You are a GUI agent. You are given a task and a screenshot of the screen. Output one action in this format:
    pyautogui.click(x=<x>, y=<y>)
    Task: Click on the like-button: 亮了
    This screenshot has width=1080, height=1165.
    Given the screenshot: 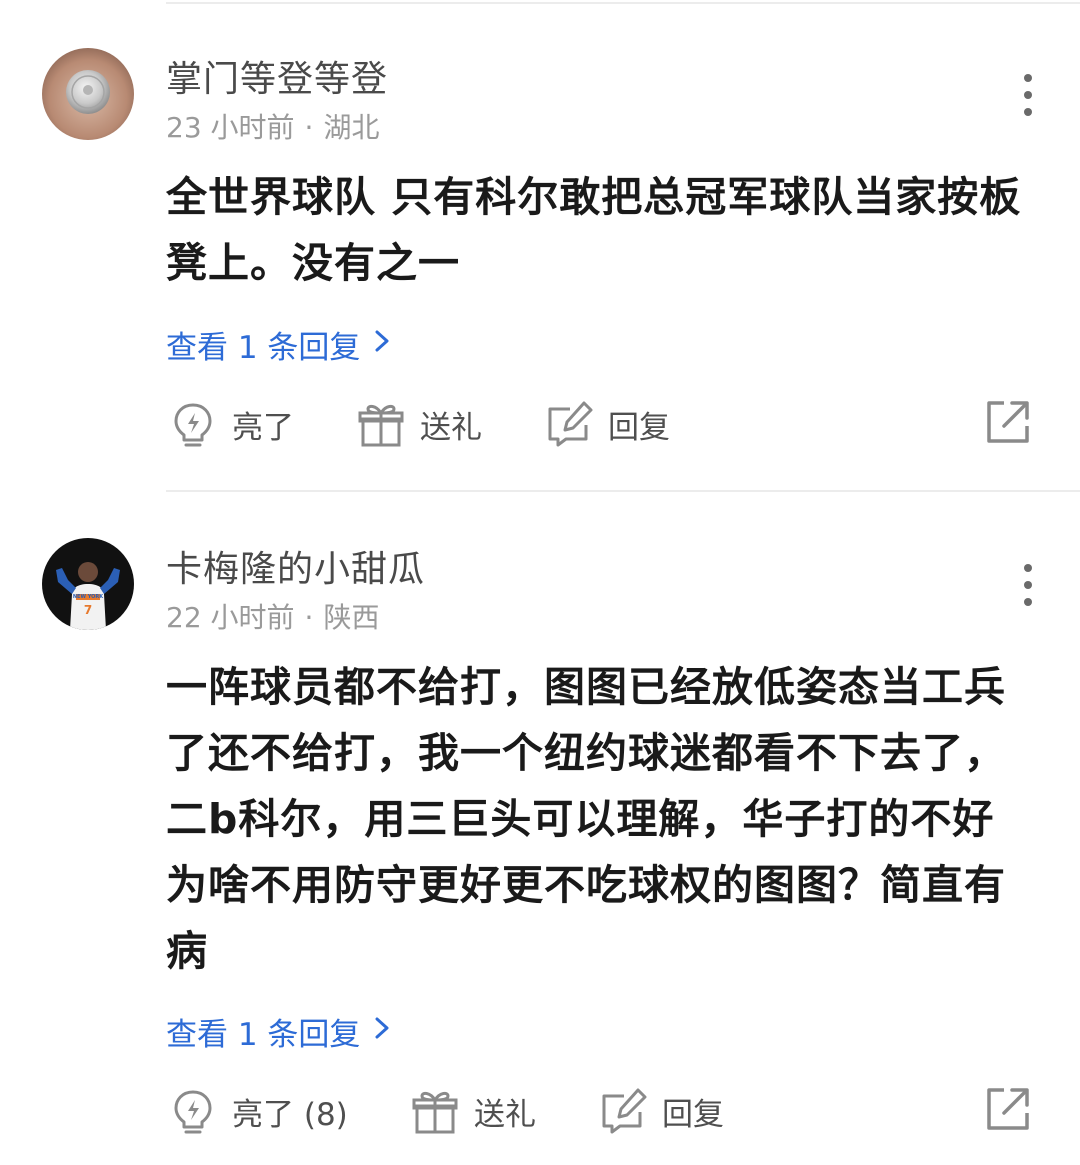 What is the action you would take?
    pyautogui.click(x=231, y=424)
    